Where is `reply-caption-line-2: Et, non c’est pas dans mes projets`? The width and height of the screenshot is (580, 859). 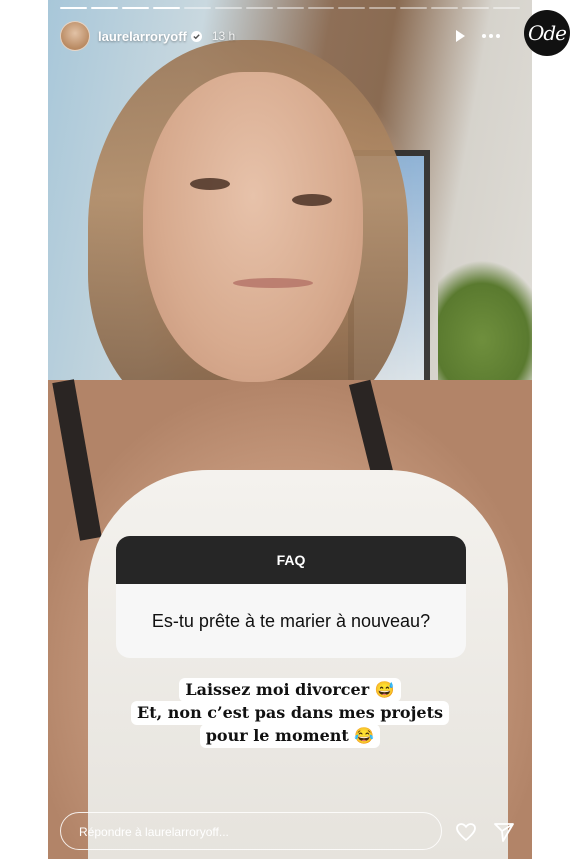 reply-caption-line-2: Et, non c’est pas dans mes projets is located at coordinates (290, 713).